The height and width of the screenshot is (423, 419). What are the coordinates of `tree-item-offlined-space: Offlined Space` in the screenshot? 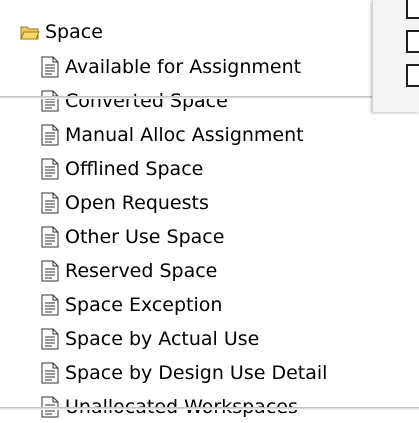 It's located at (121, 169).